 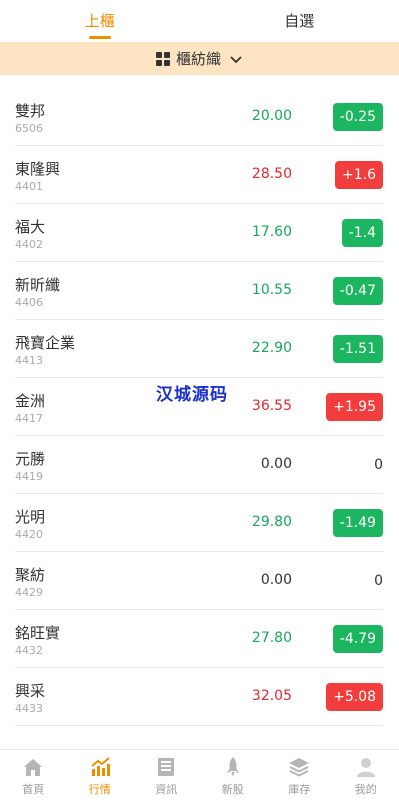 I want to click on nav-holdings: 庫存, so click(x=299, y=776).